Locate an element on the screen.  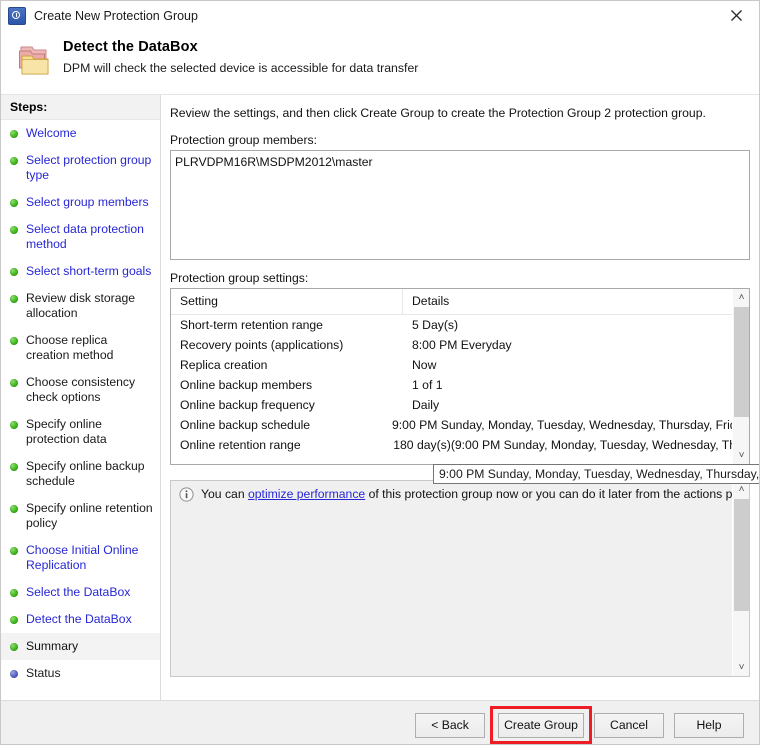
window-title: Create New Protection Group is located at coordinates (116, 16).